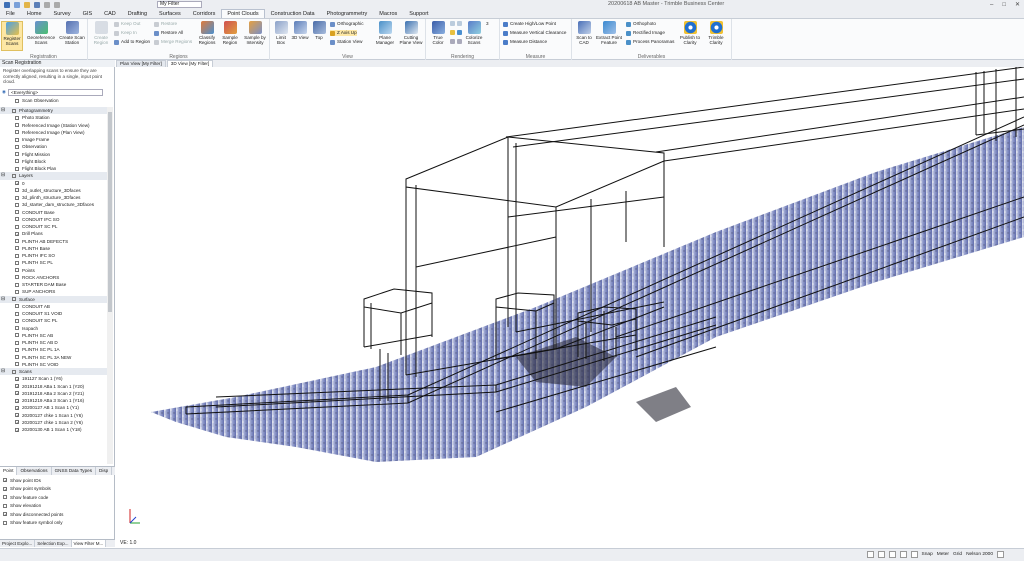 This screenshot has width=1024, height=561. What do you see at coordinates (5, 522) in the screenshot?
I see `option-checkbox` at bounding box center [5, 522].